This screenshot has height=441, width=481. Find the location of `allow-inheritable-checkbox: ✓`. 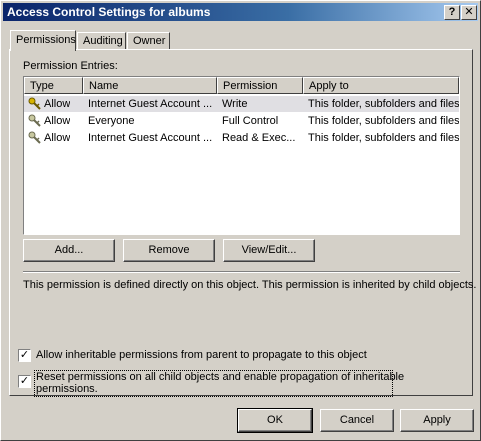

allow-inheritable-checkbox: ✓ is located at coordinates (24, 355).